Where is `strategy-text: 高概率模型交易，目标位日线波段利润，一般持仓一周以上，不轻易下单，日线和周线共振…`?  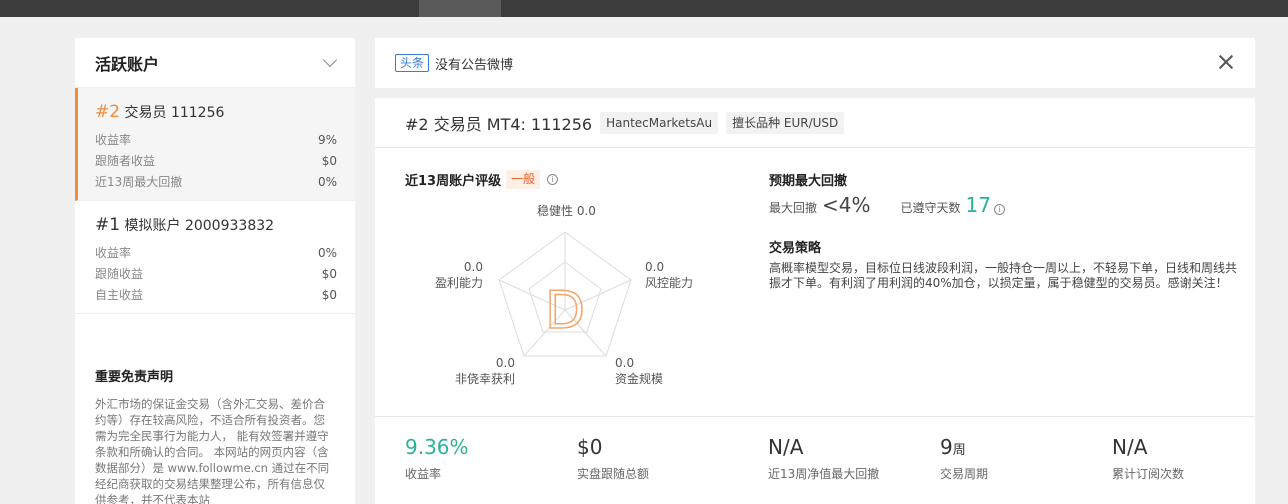 strategy-text: 高概率模型交易，目标位日线波段利润，一般持仓一周以上，不轻易下单，日线和周线共振… is located at coordinates (1003, 275).